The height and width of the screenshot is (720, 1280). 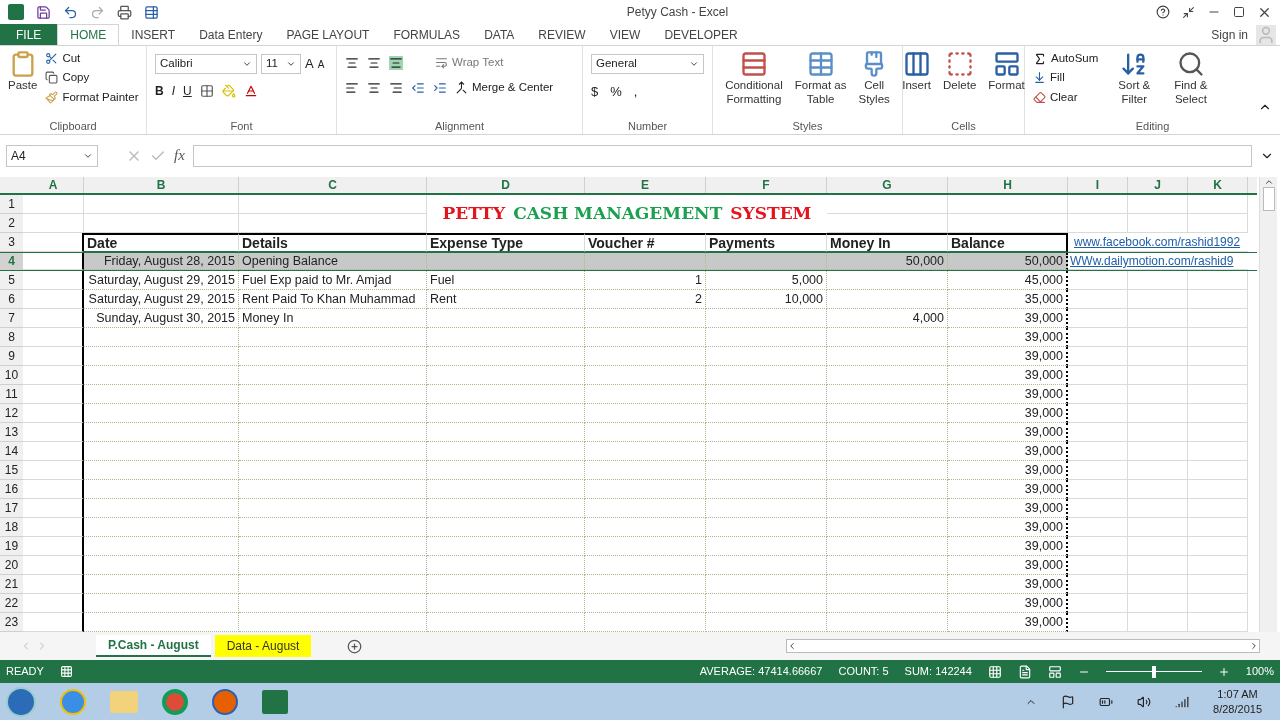 I want to click on row-header: 17, so click(x=11, y=508).